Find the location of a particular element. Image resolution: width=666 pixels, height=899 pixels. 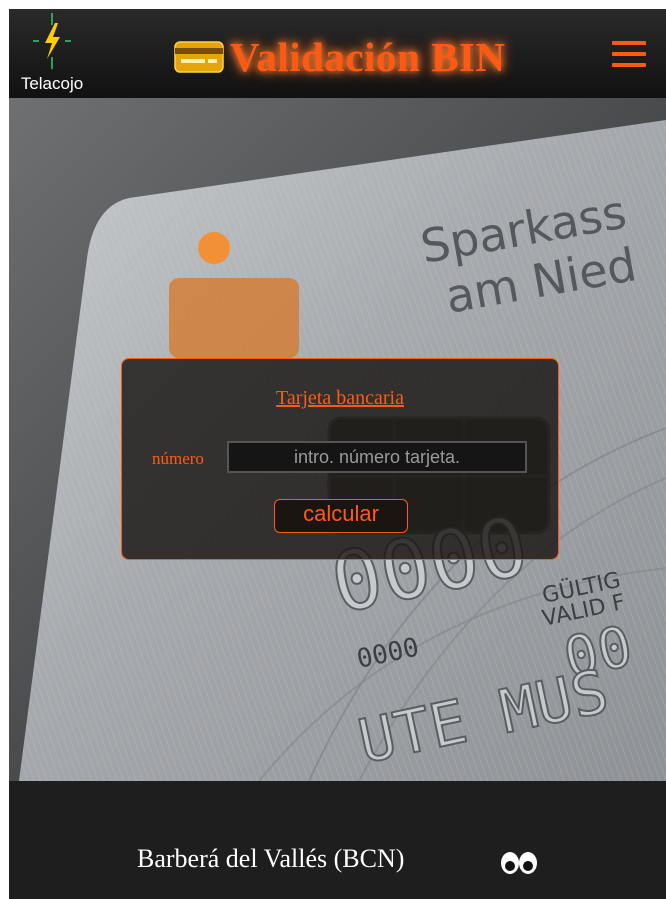

hamburger-menu-icon is located at coordinates (629, 54).